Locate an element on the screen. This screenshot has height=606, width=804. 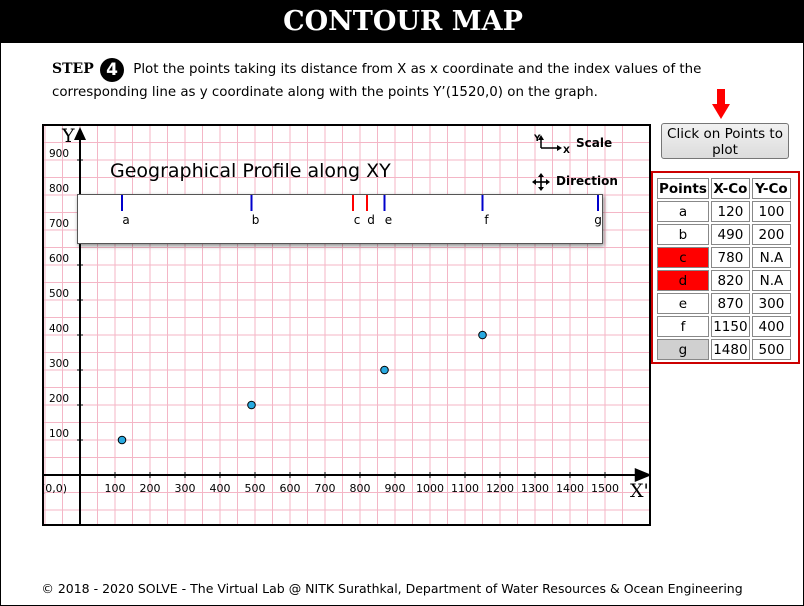
x-tick-label: 600 is located at coordinates (290, 488).